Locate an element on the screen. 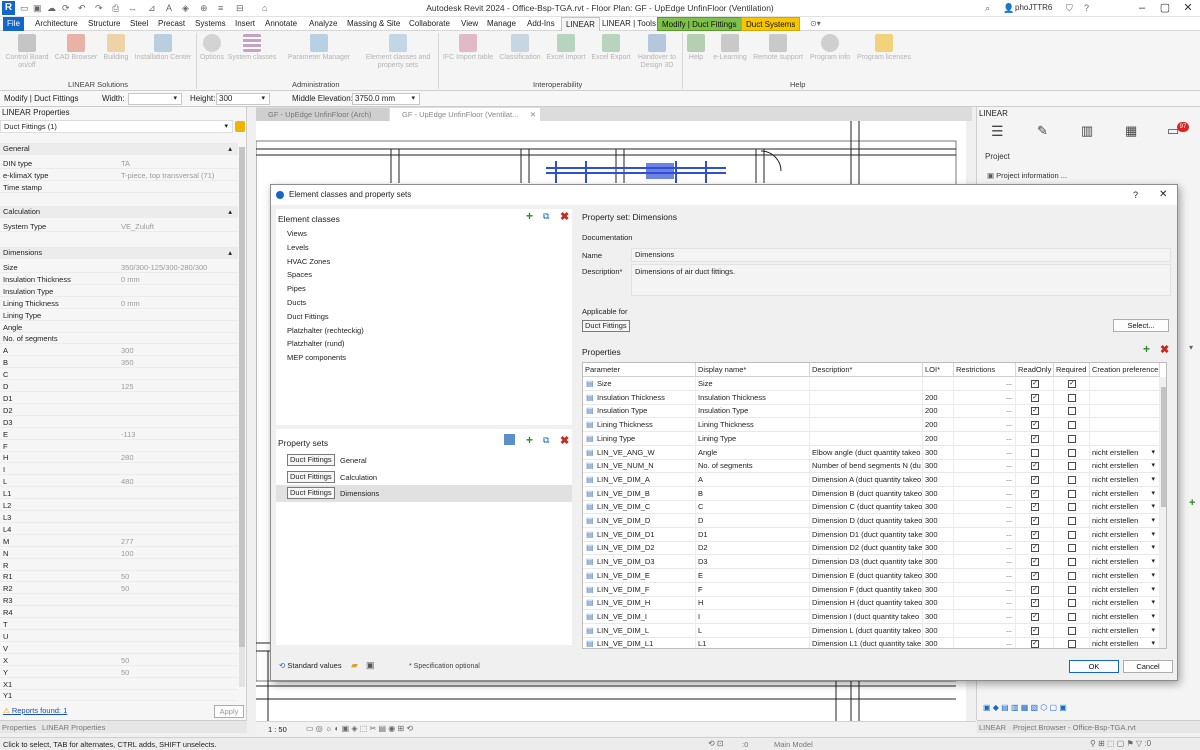 This screenshot has height=750, width=1200. properties-scrollbar is located at coordinates (242, 417).